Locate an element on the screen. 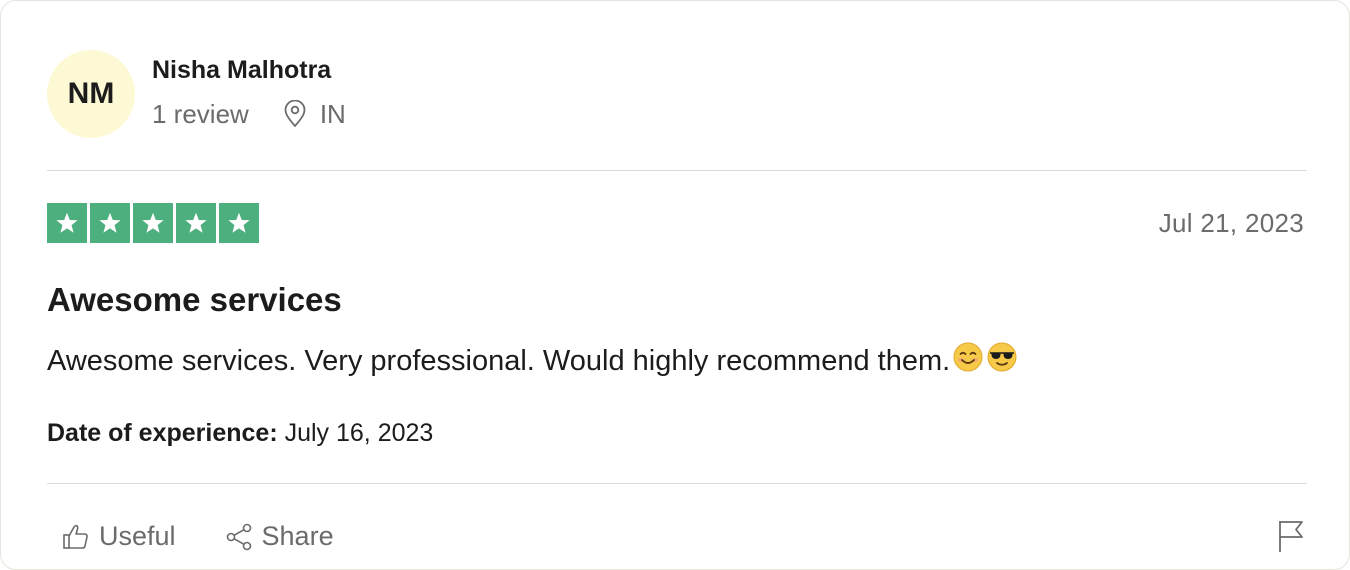 The height and width of the screenshot is (570, 1350). flag-icon is located at coordinates (1291, 538).